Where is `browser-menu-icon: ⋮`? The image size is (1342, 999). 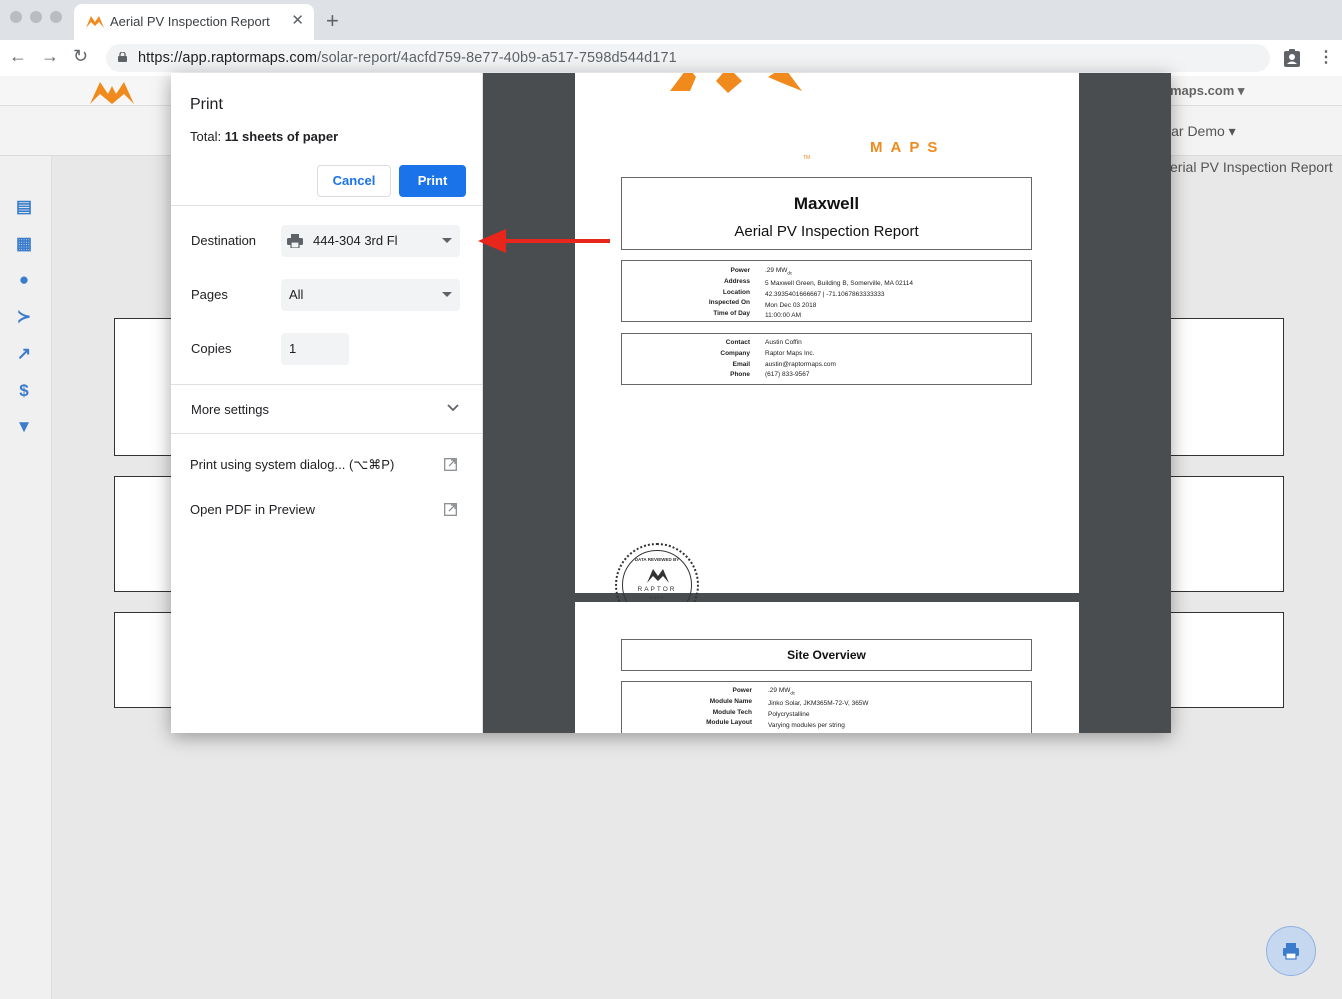
browser-menu-icon: ⋮ is located at coordinates (1326, 57).